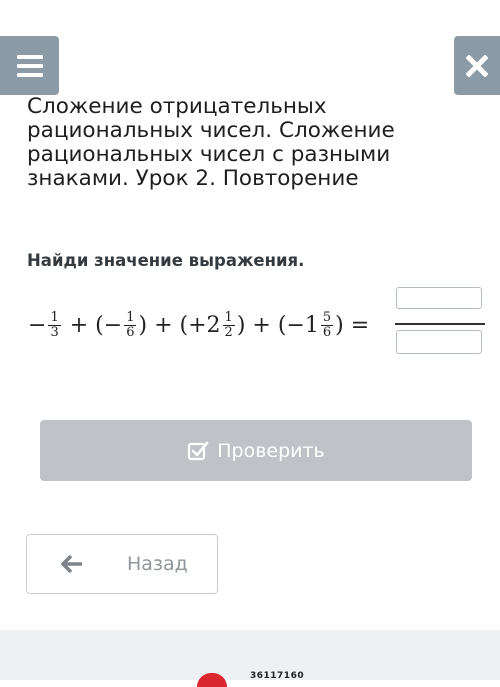 The width and height of the screenshot is (500, 687). I want to click on logo-badge, so click(212, 680).